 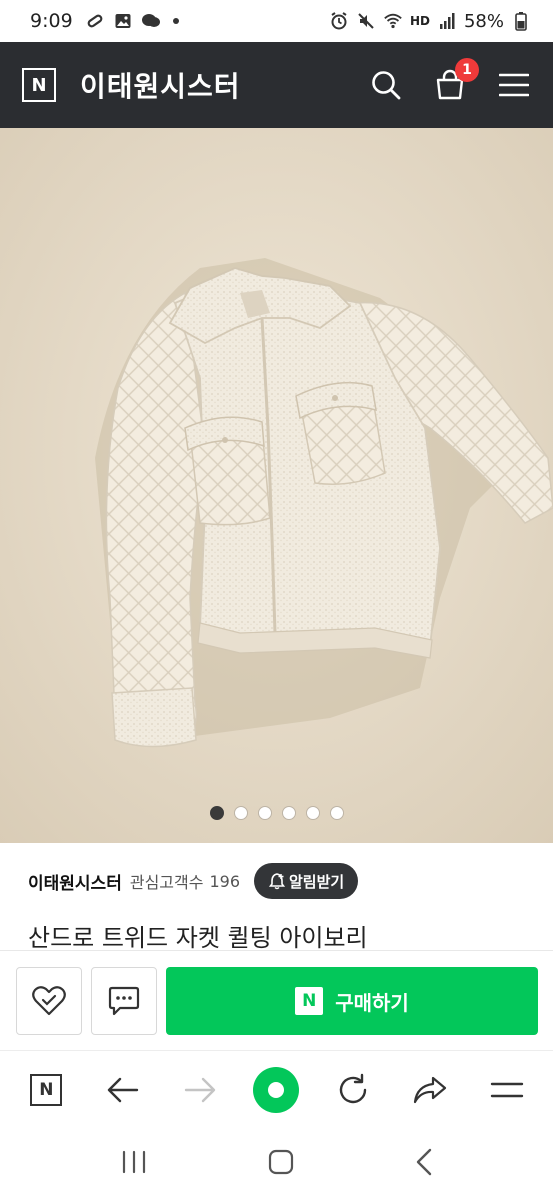 I want to click on buy-button: N 구매하기, so click(x=352, y=1001).